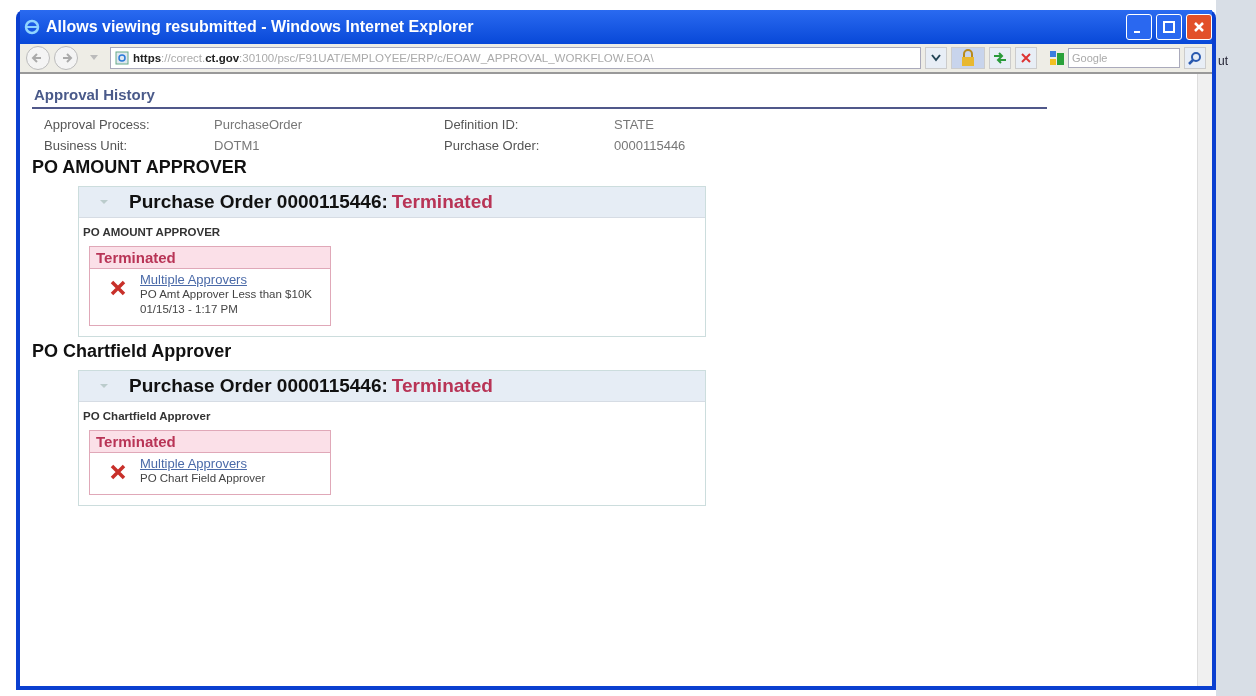  I want to click on refresh-arrows-icon, so click(1000, 58).